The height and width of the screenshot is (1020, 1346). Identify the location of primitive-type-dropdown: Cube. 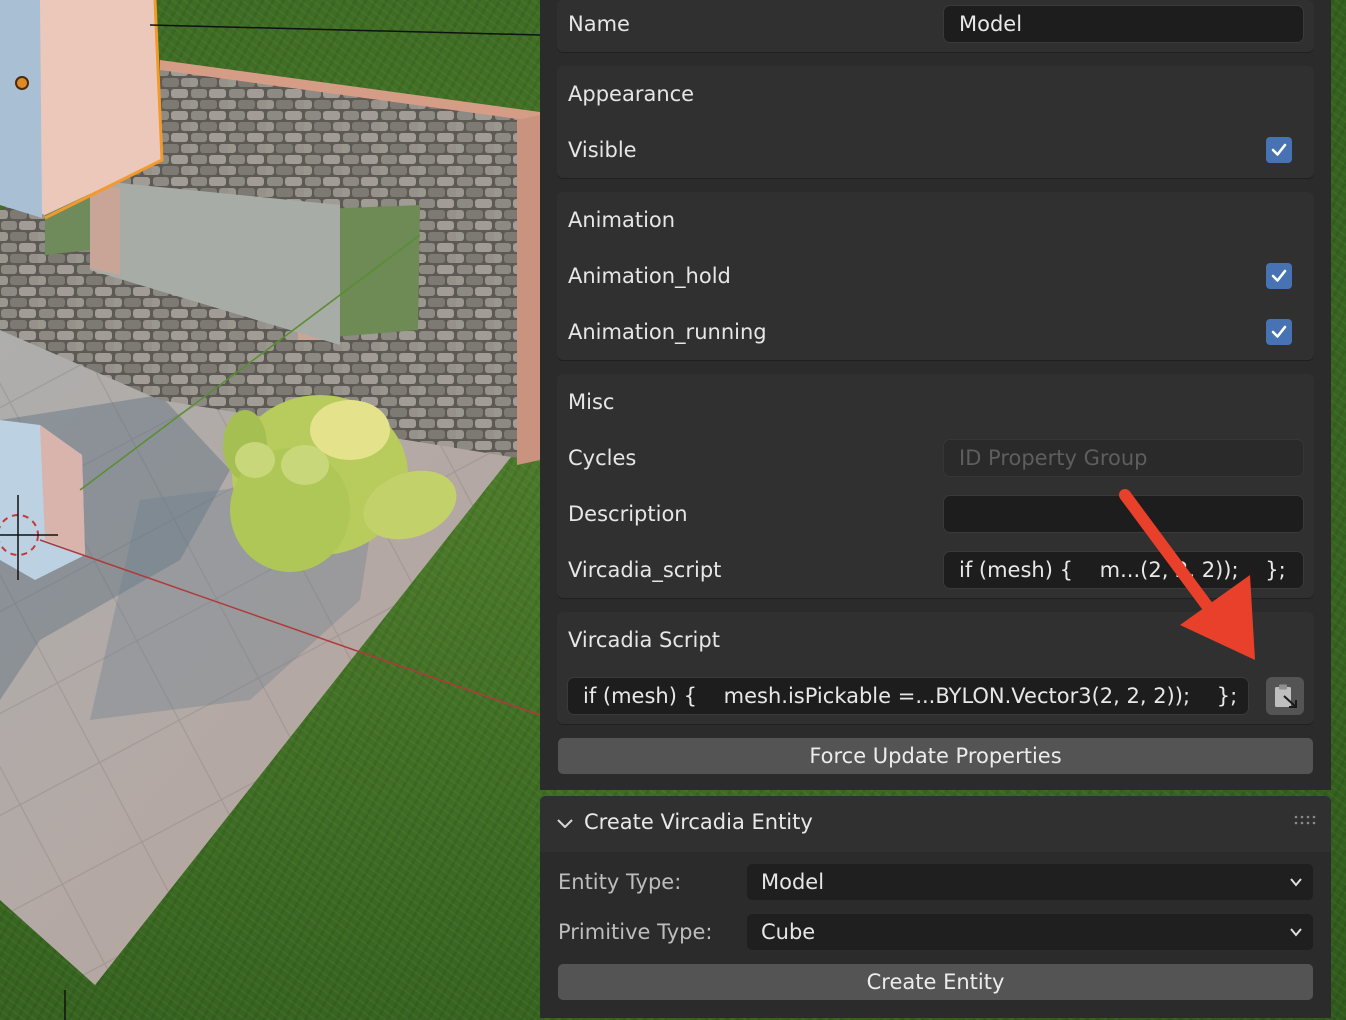
(1030, 932).